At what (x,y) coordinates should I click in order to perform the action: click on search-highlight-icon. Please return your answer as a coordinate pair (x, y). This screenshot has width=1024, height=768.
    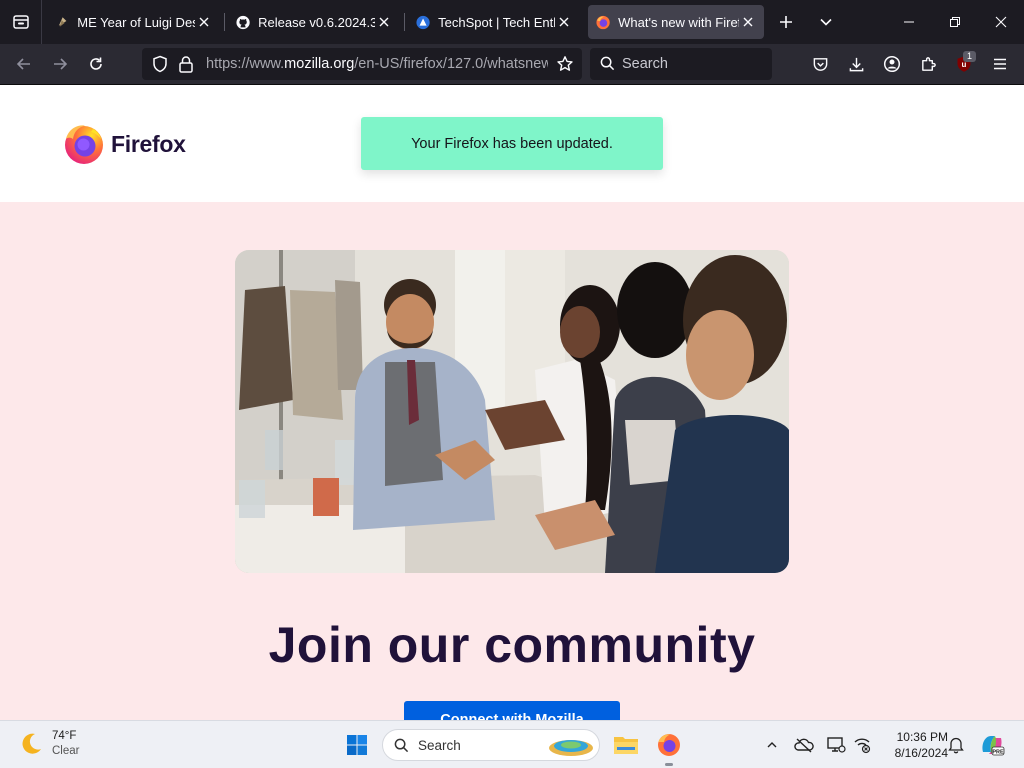
    Looking at the image, I should click on (571, 748).